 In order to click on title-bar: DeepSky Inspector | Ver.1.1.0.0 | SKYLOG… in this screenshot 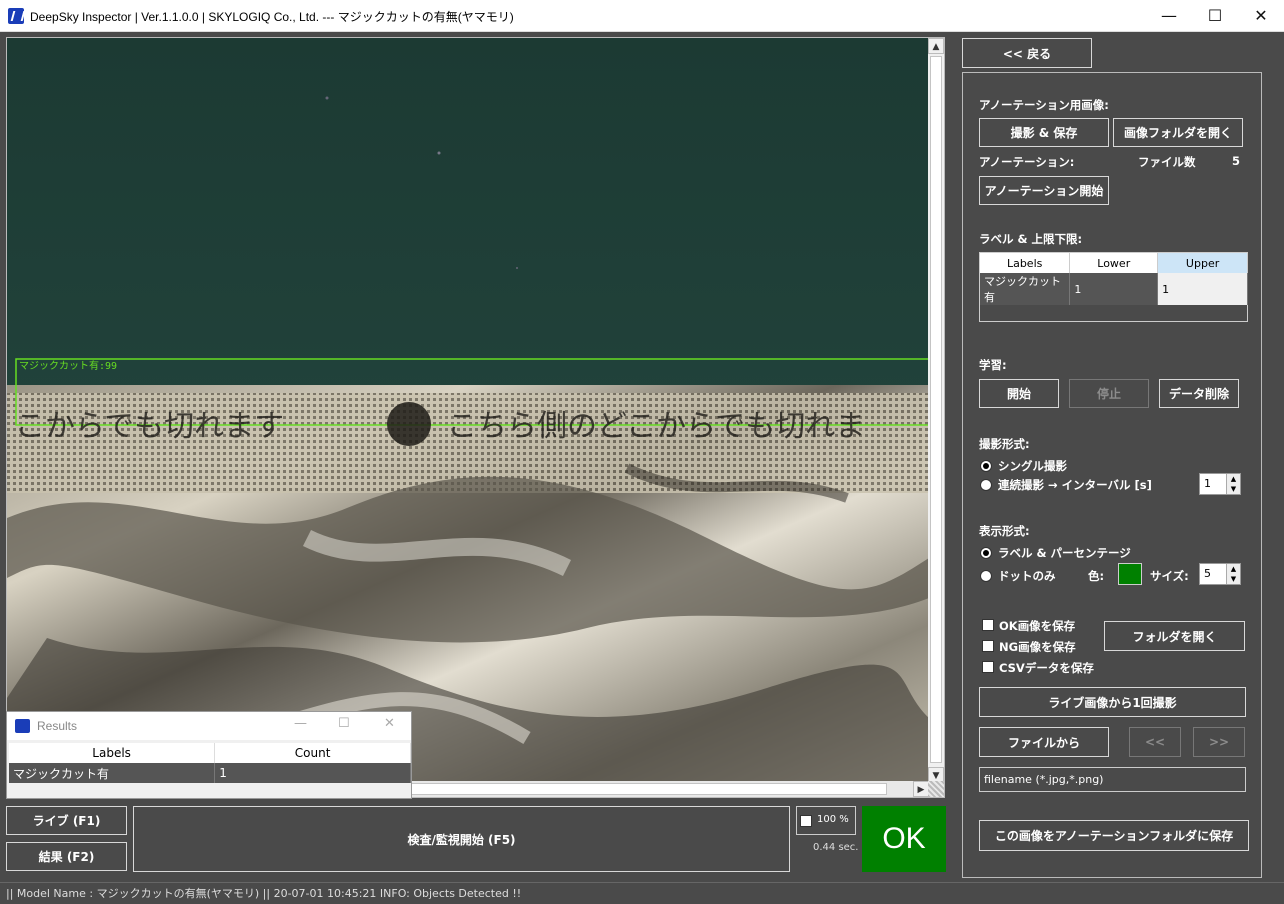, I will do `click(642, 16)`.